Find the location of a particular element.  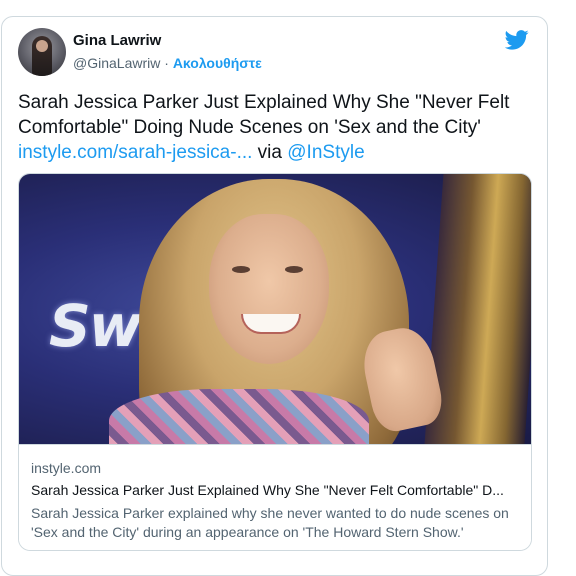

follow-button: Ακολουθήστε is located at coordinates (217, 63).